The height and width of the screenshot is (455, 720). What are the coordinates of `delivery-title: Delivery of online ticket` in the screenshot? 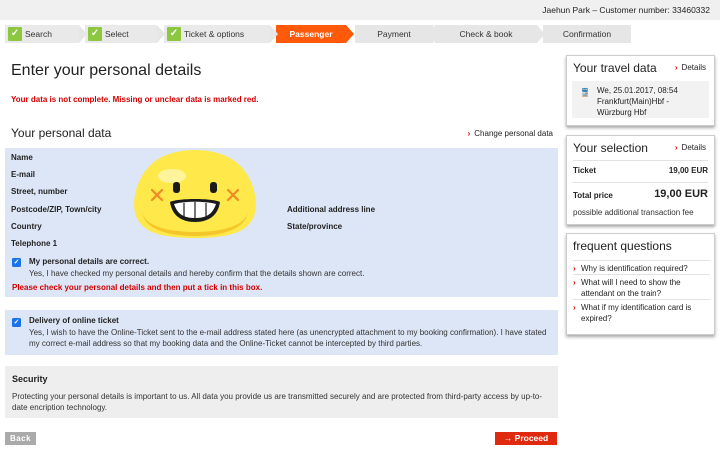 It's located at (74, 320).